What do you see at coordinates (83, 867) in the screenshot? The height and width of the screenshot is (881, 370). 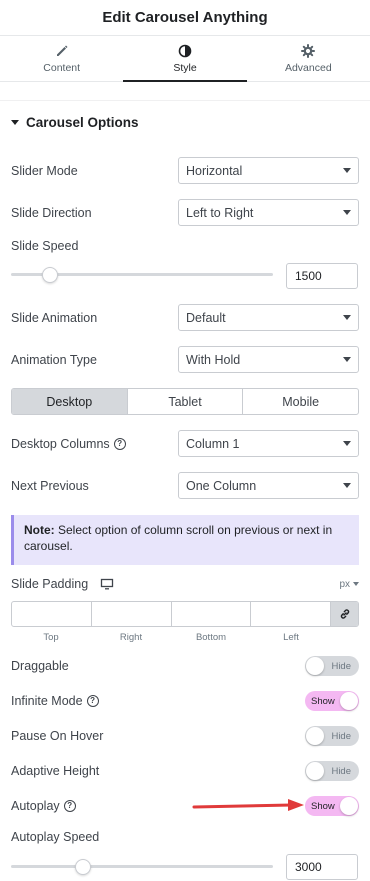 I see `autoplay-speed-handle` at bounding box center [83, 867].